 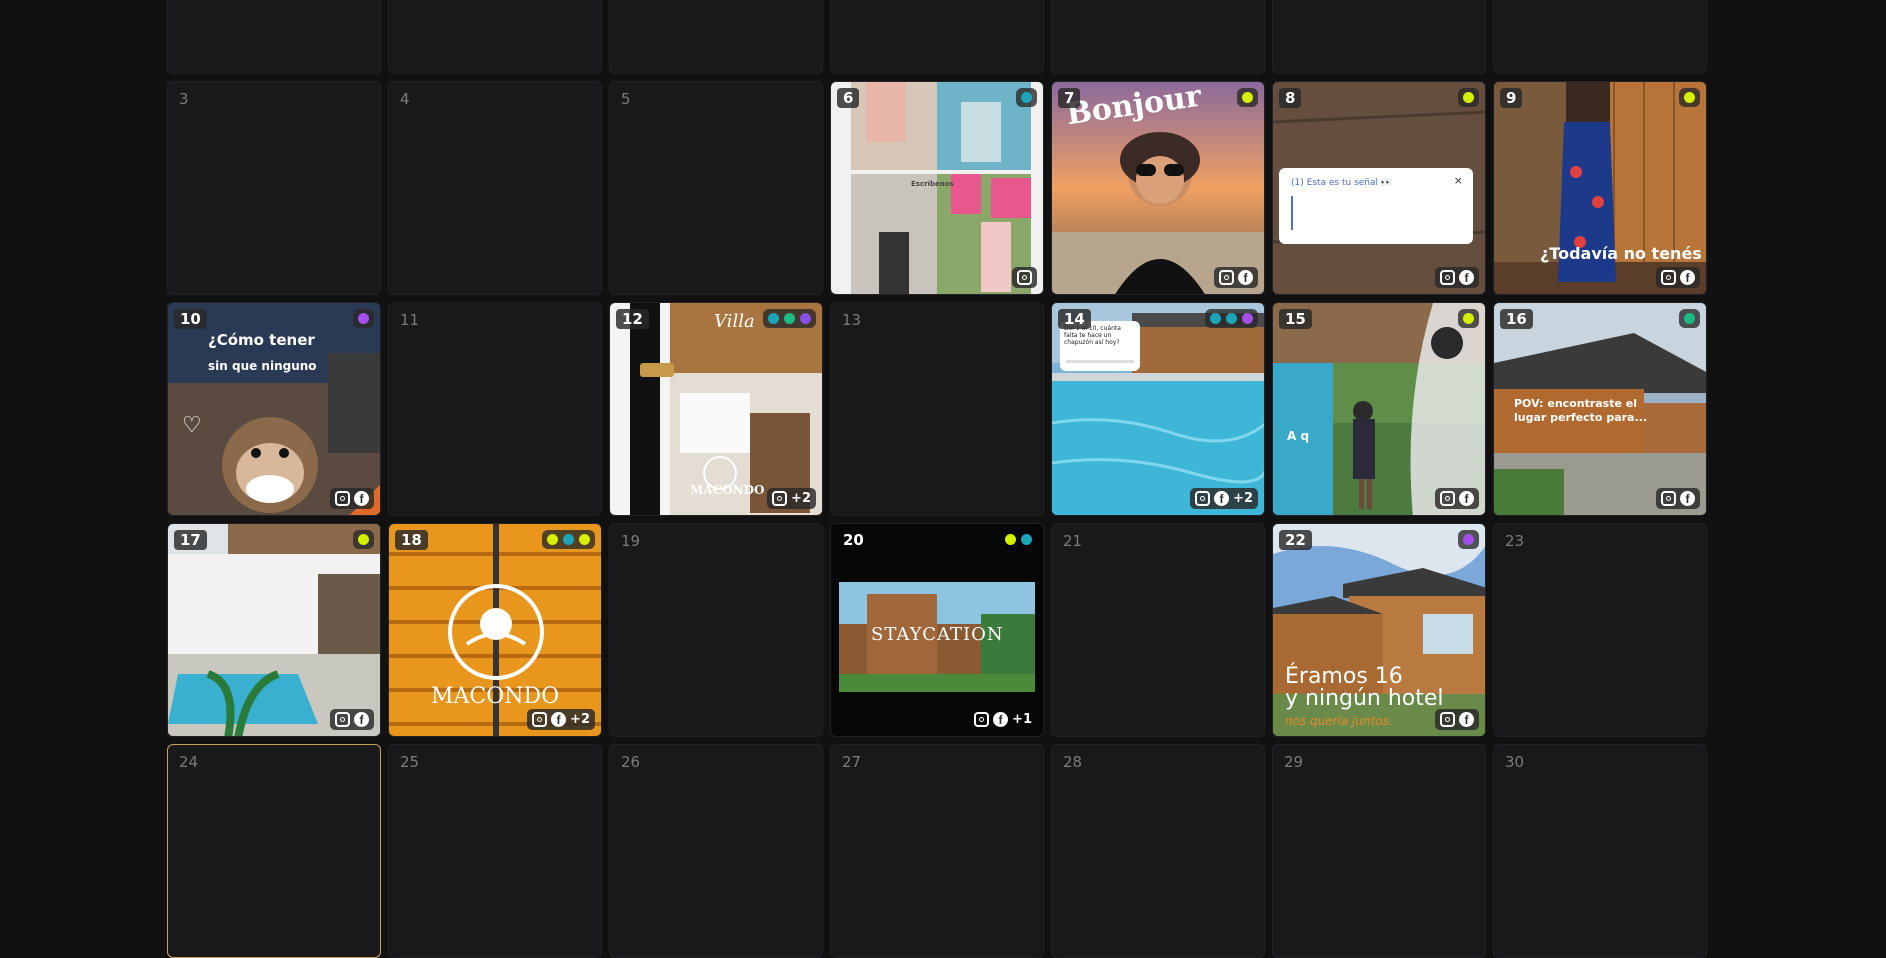 I want to click on overlay-text: ¿Todavía no tenés, so click(x=1621, y=253).